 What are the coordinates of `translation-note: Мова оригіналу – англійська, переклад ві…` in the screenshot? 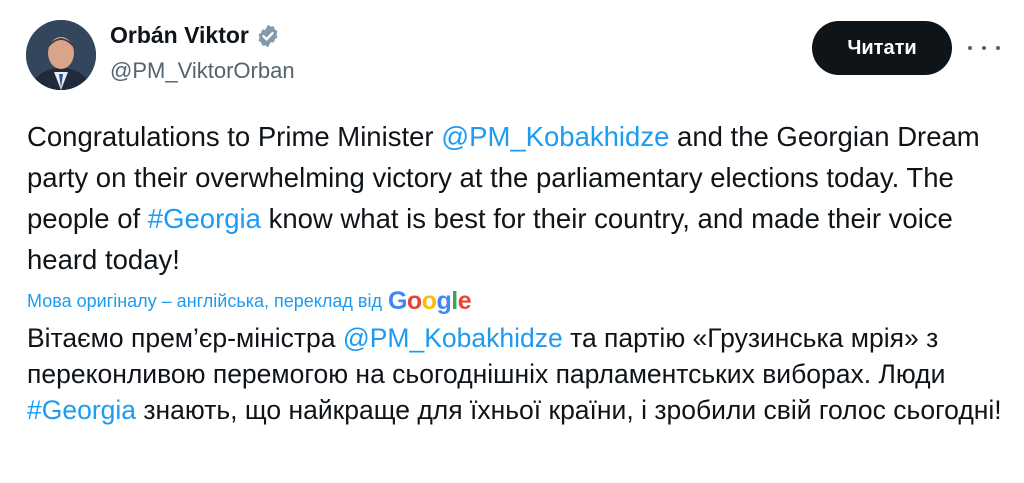 It's located at (249, 301).